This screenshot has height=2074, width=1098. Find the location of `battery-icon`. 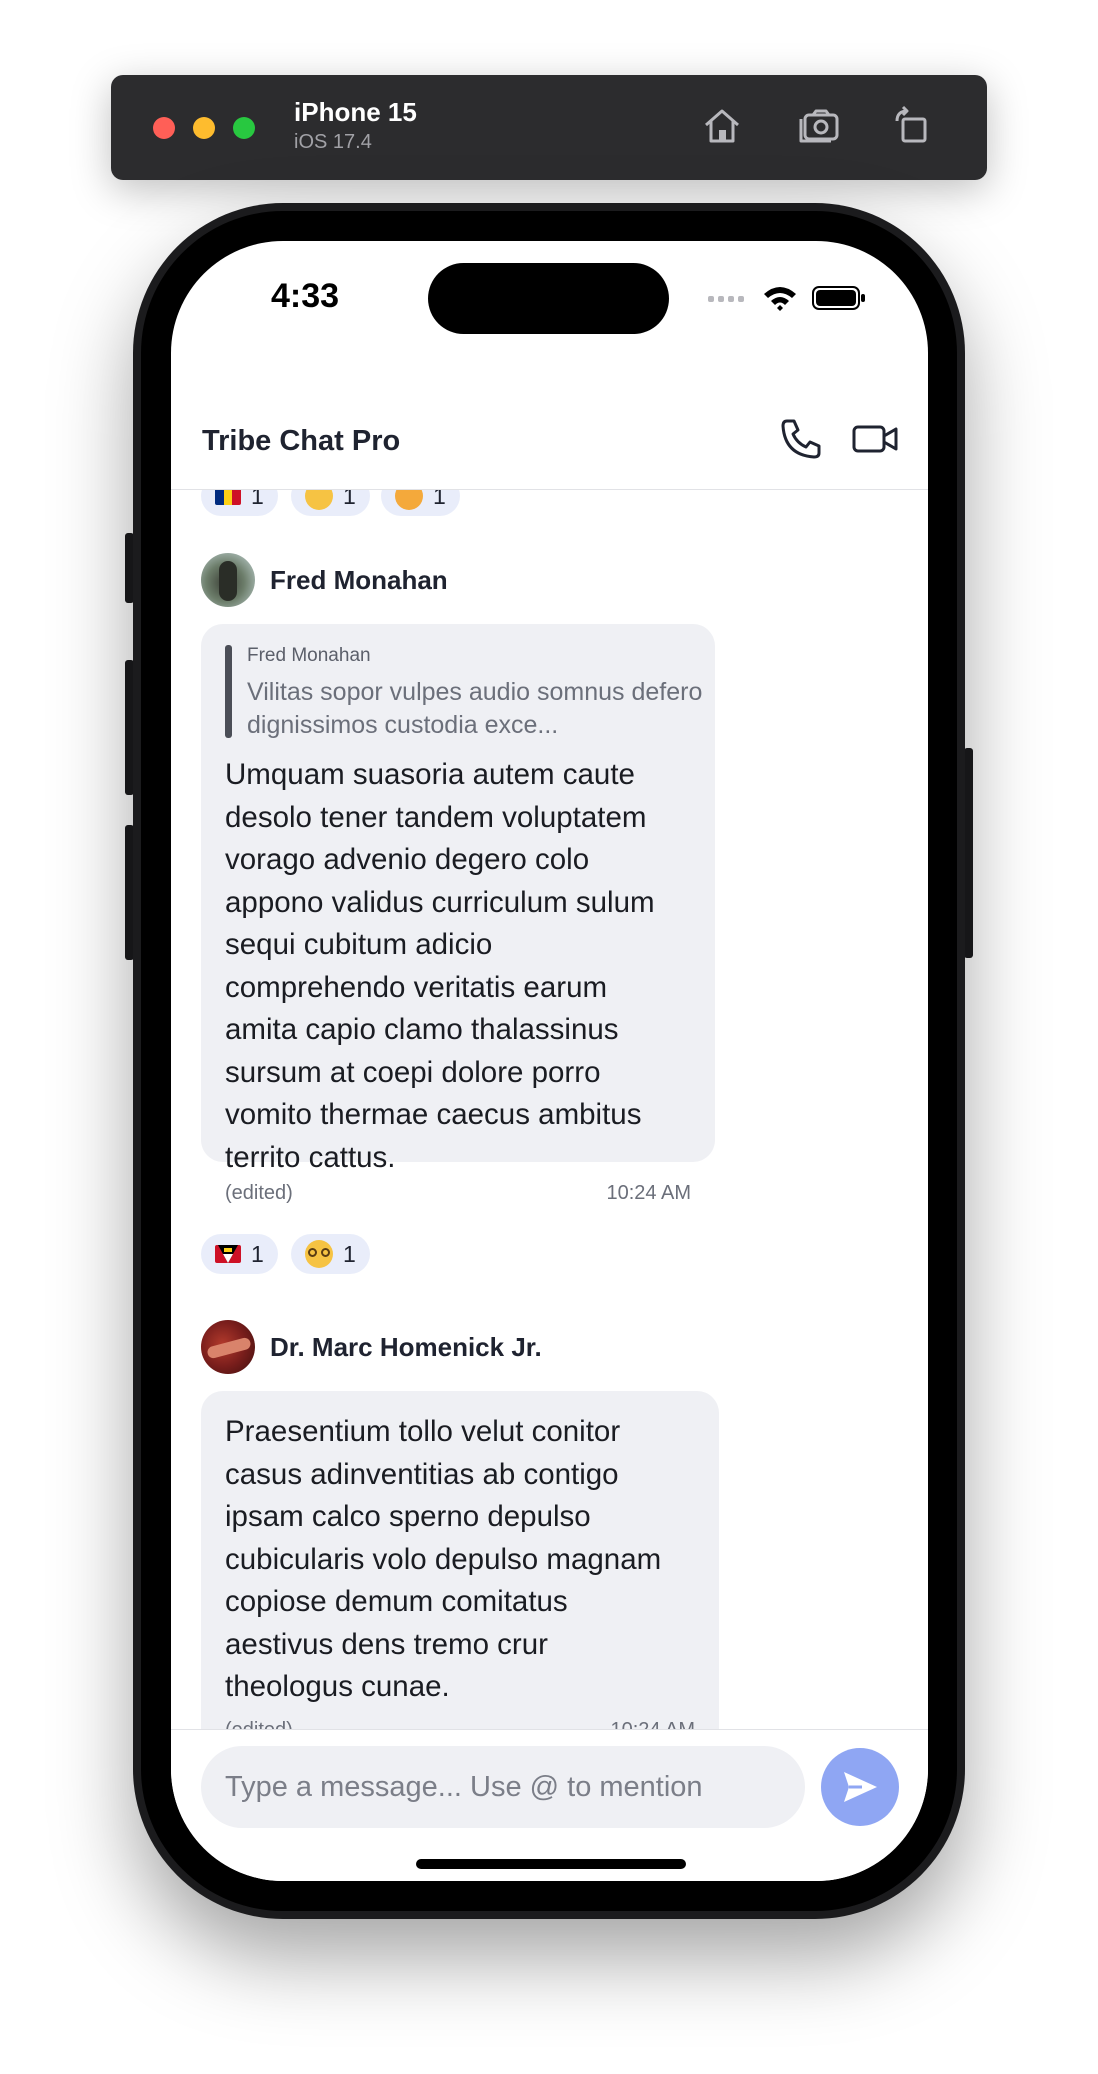

battery-icon is located at coordinates (838, 298).